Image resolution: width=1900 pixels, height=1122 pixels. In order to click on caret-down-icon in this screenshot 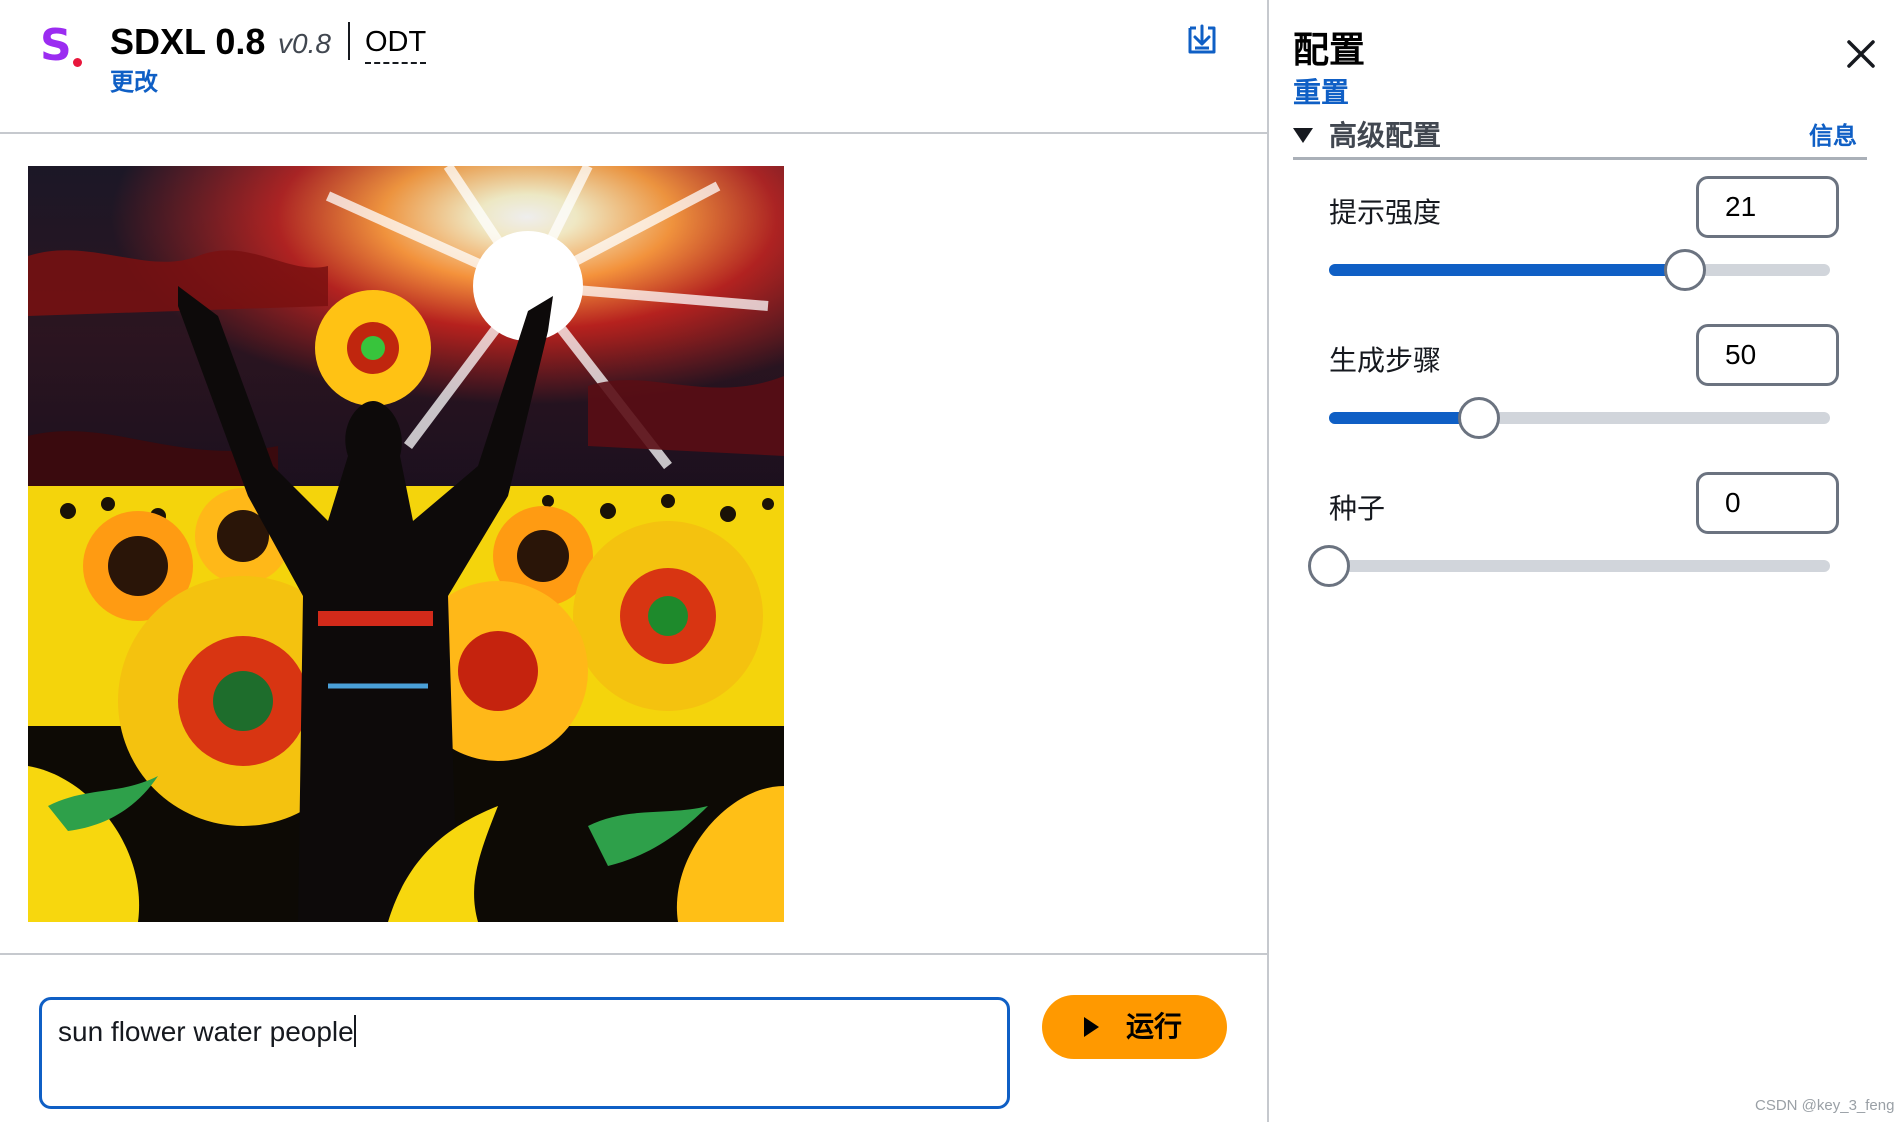, I will do `click(1303, 135)`.